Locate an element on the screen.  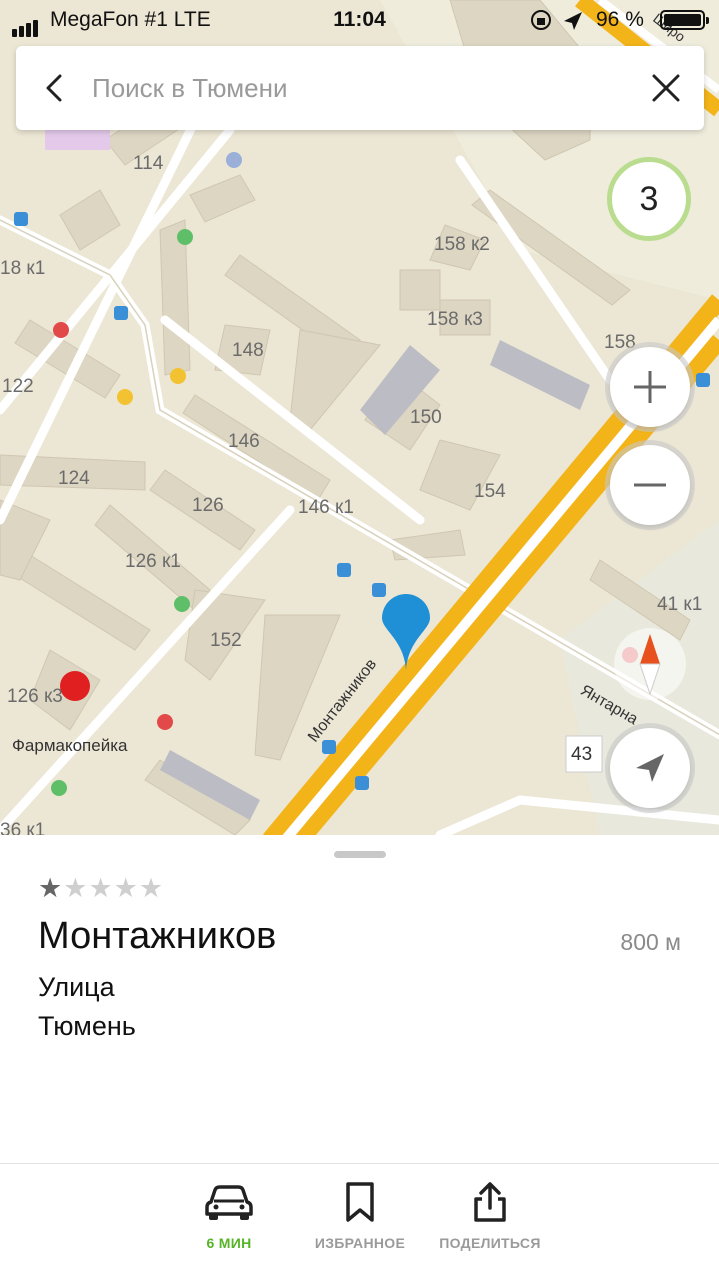
battery-icon is located at coordinates (684, 20).